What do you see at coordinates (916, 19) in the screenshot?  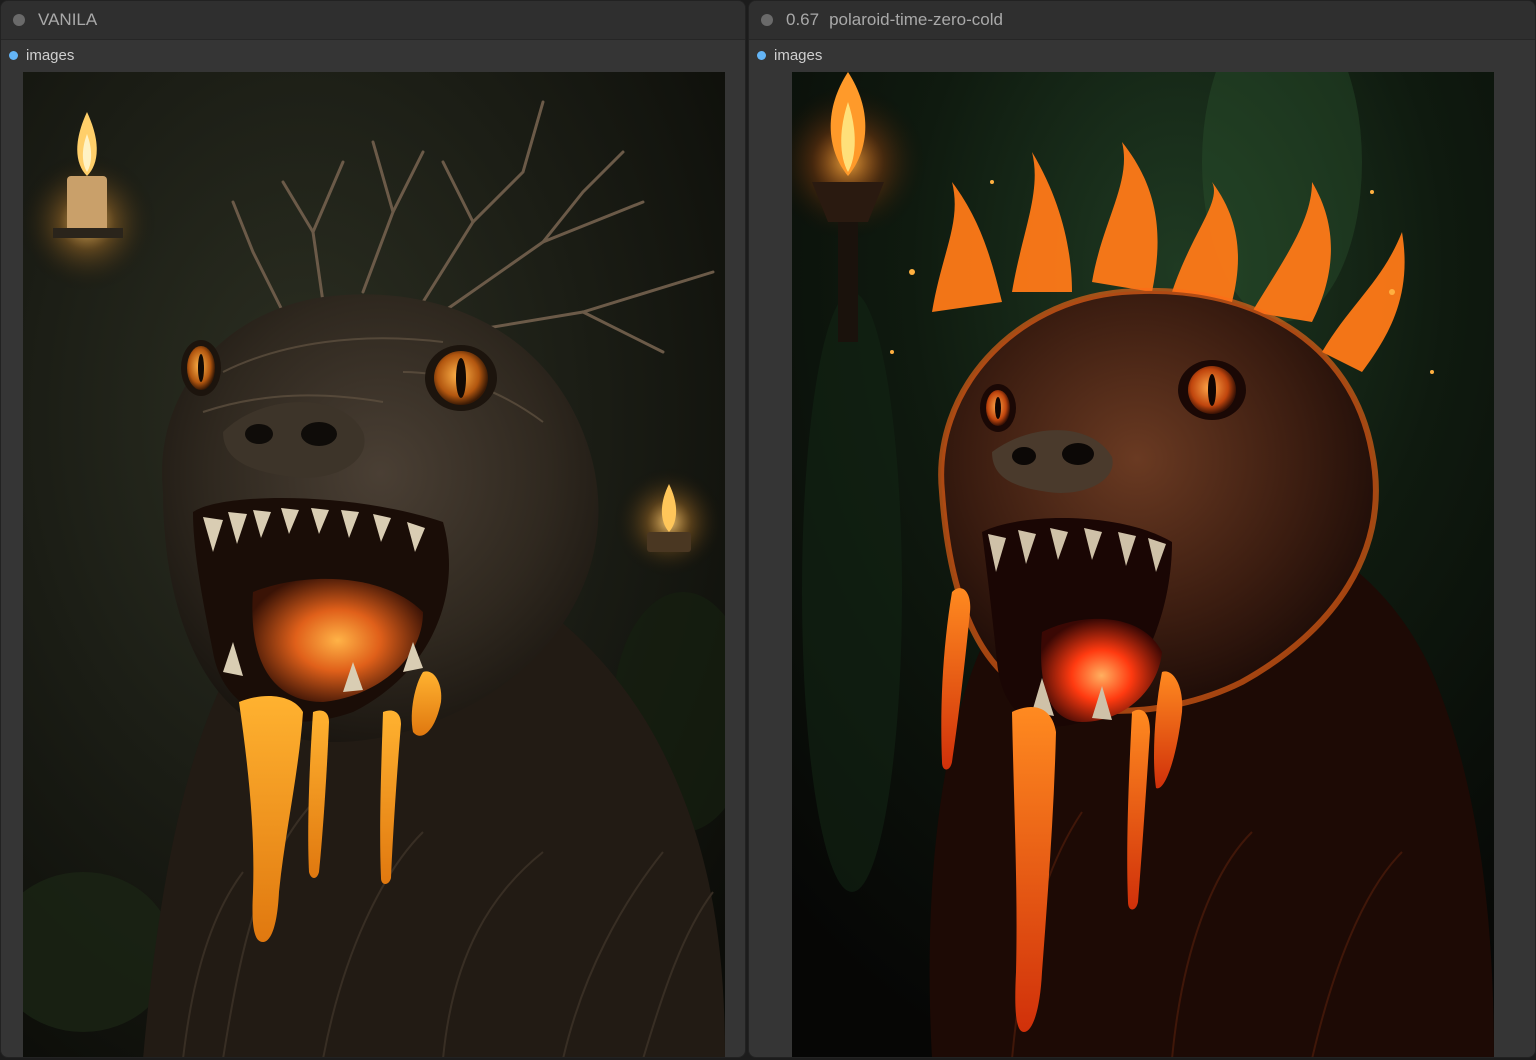 I see `node-title: polaroid-time-zero-cold` at bounding box center [916, 19].